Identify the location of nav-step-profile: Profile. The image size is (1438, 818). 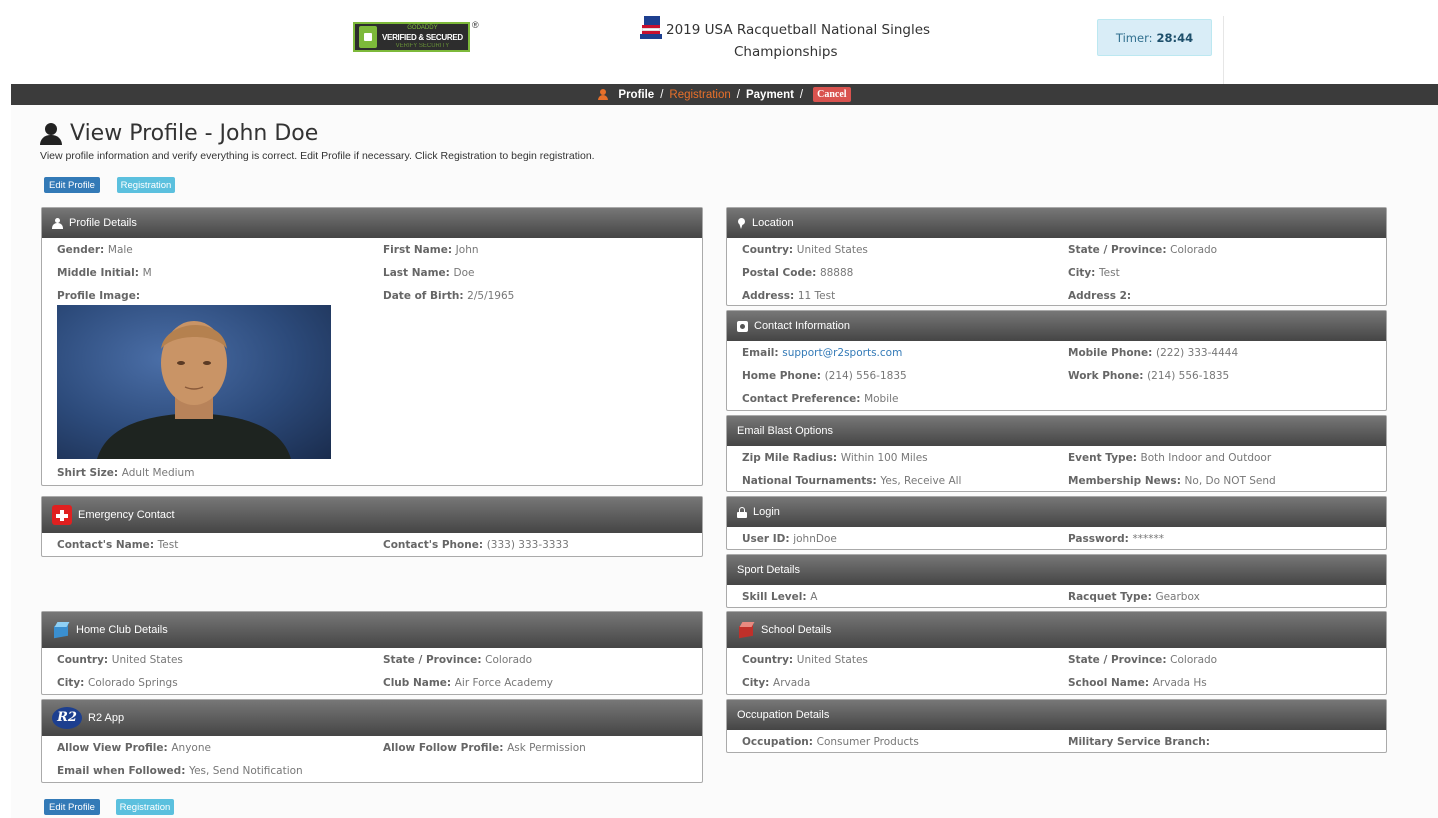
(636, 95).